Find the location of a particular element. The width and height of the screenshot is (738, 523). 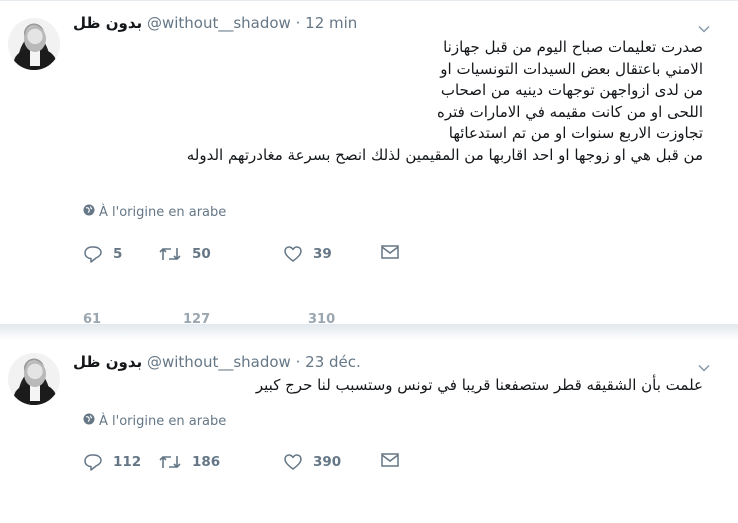

like-count: 390 is located at coordinates (327, 462).